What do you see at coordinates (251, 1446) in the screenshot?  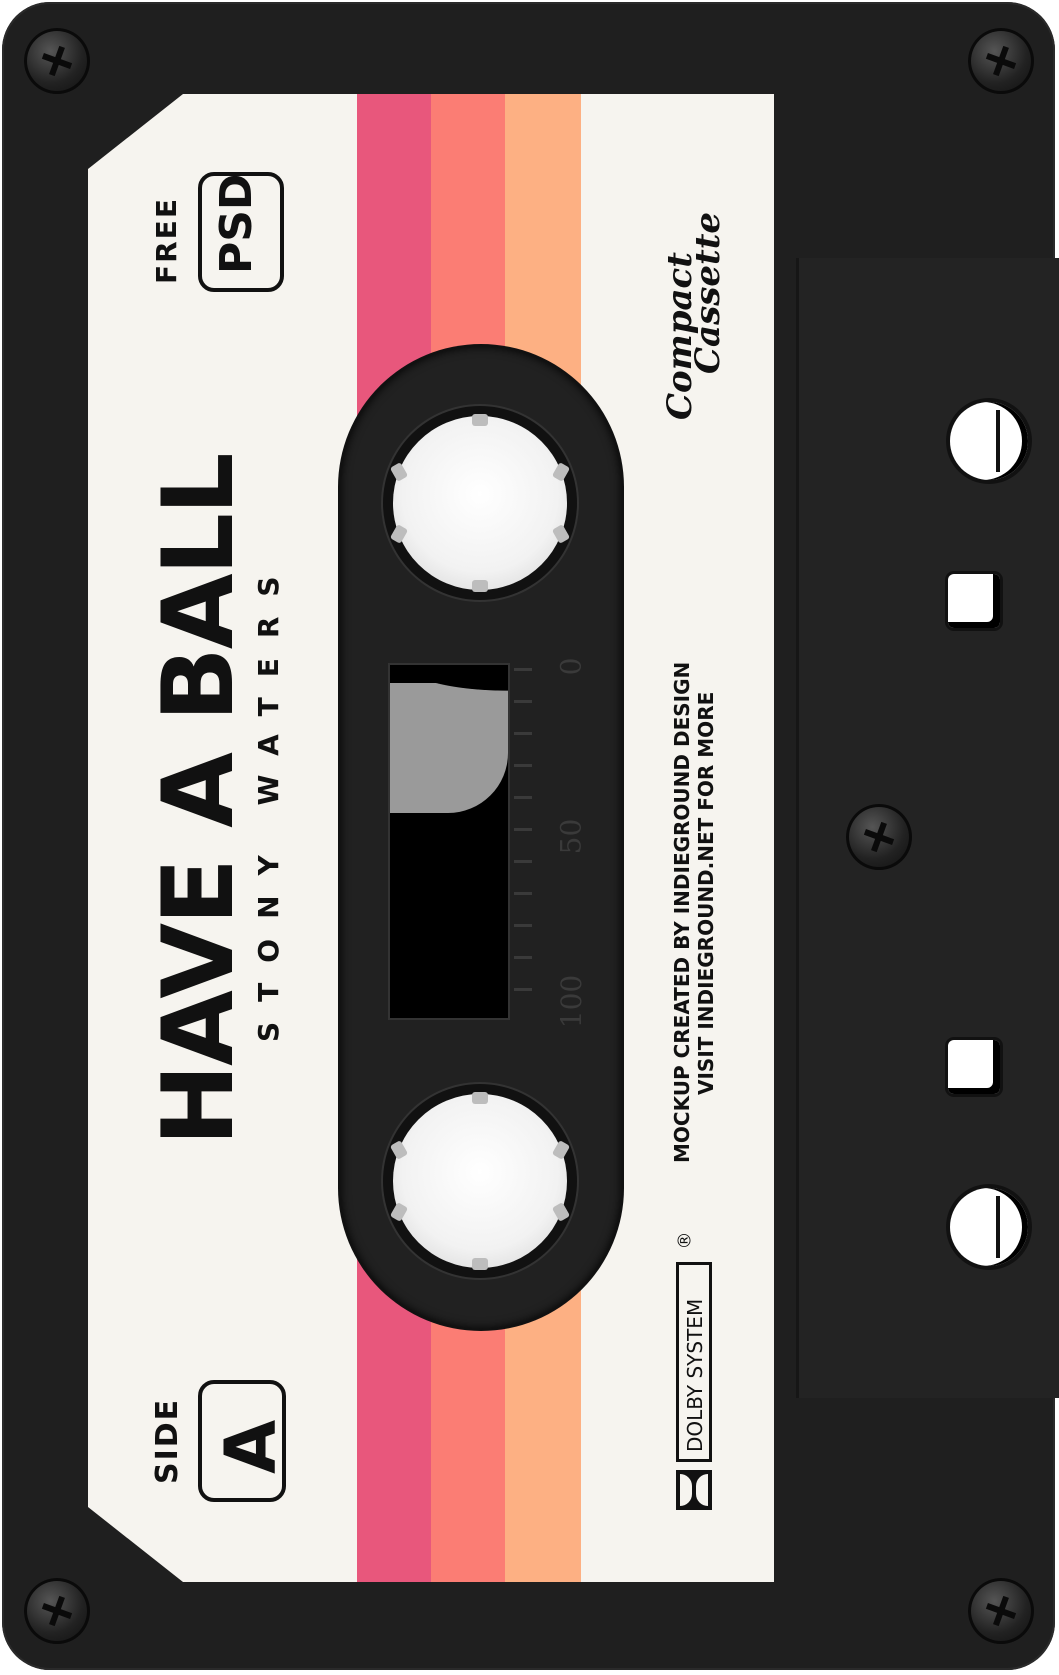 I see `side-letter: A` at bounding box center [251, 1446].